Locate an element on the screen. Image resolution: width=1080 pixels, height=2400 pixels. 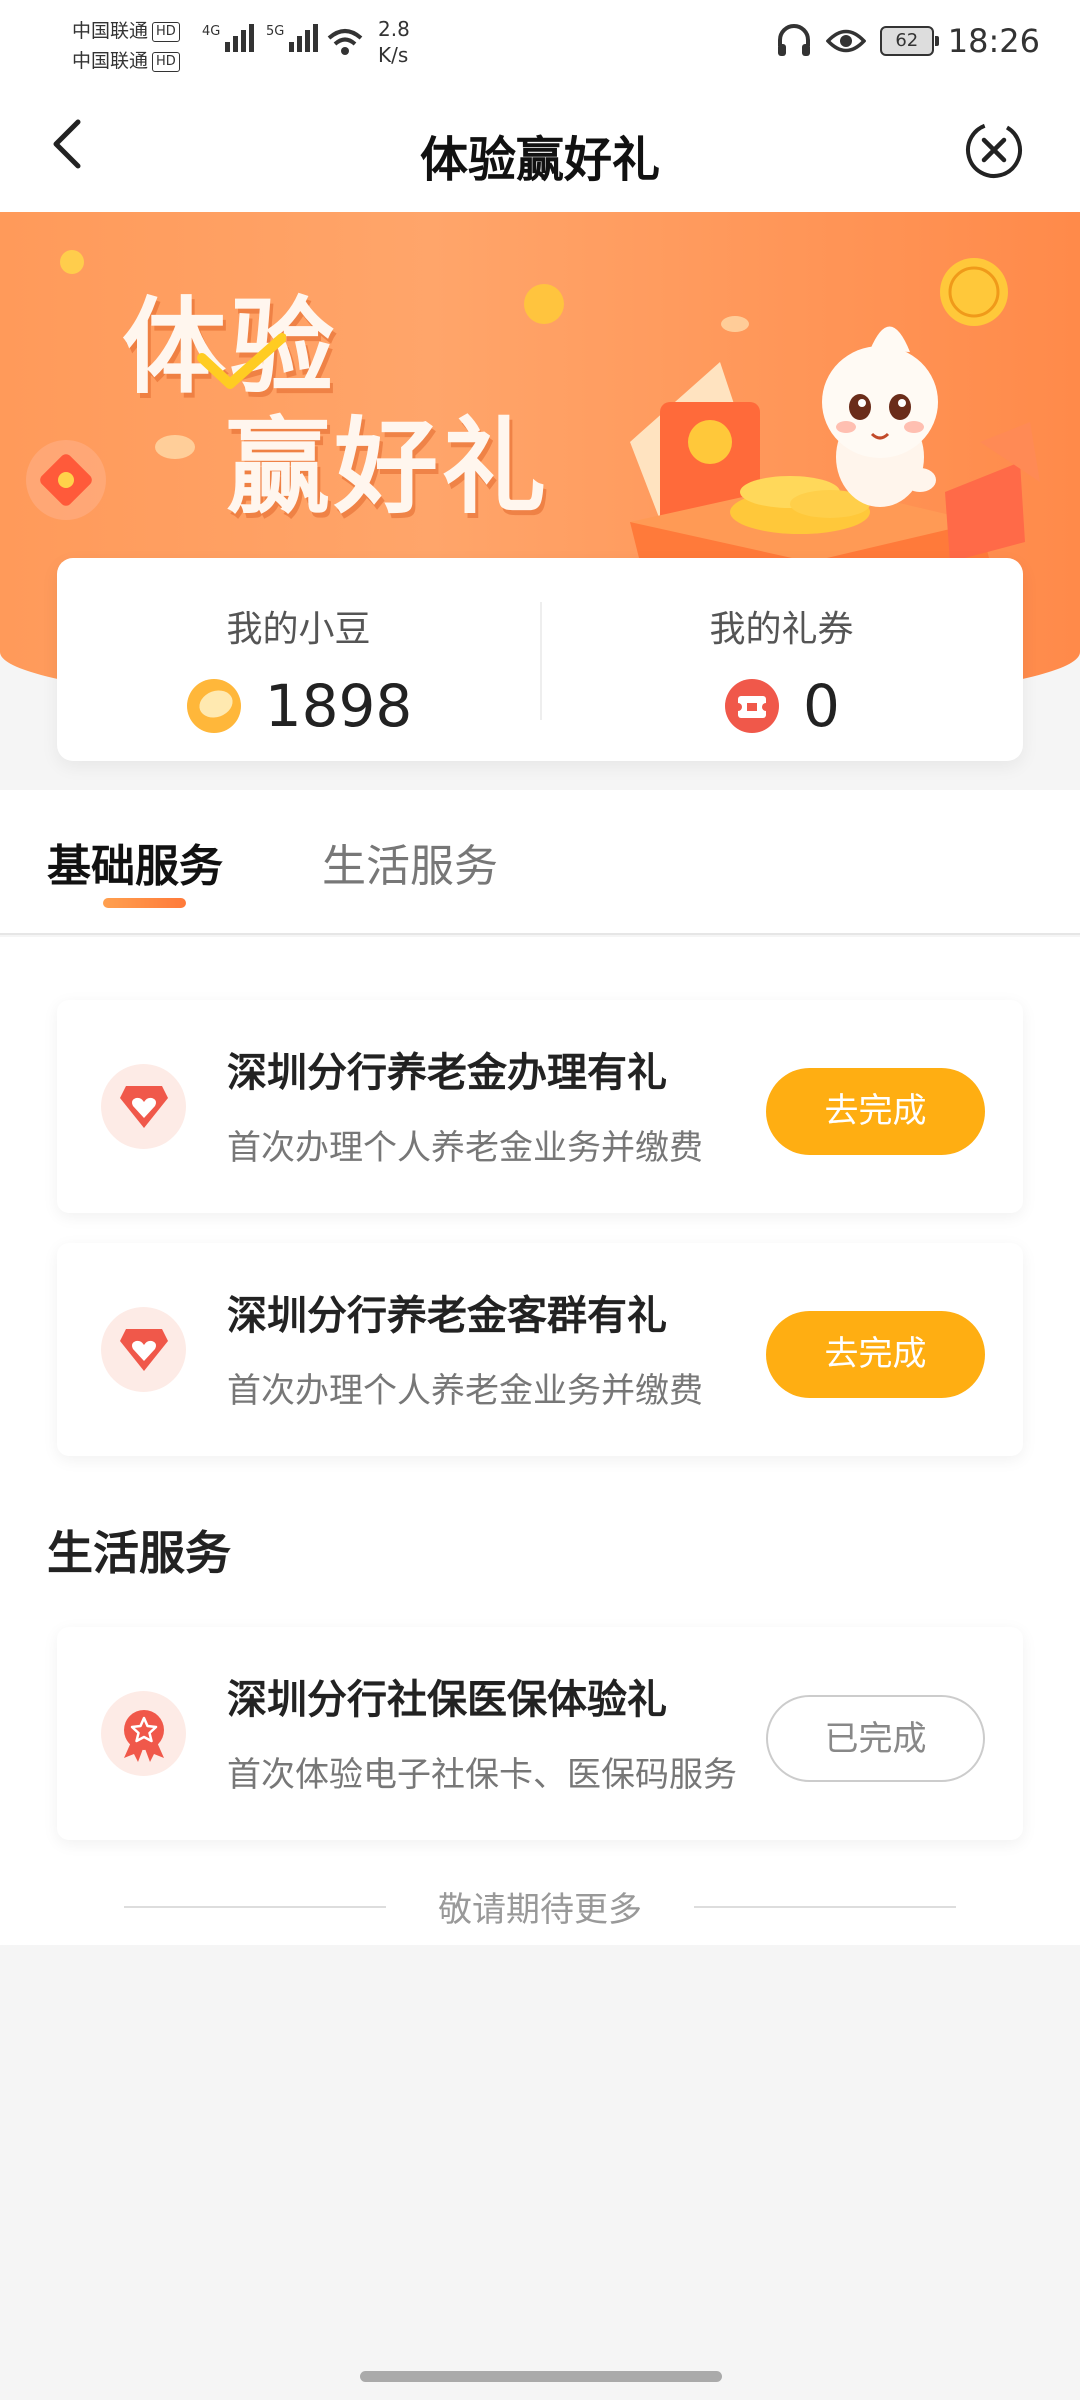
home-indicator is located at coordinates (541, 2376).